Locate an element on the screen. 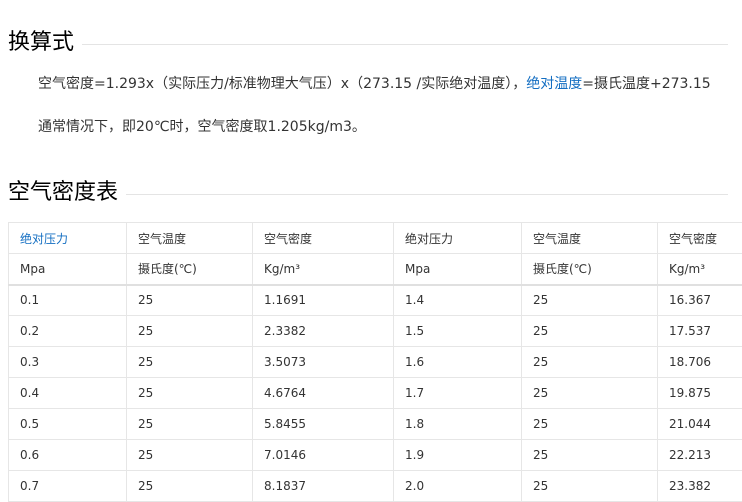 Image resolution: width=742 pixels, height=502 pixels. table-row: 0.3 25 3.5073 1.6 25 18.706 is located at coordinates (375, 362).